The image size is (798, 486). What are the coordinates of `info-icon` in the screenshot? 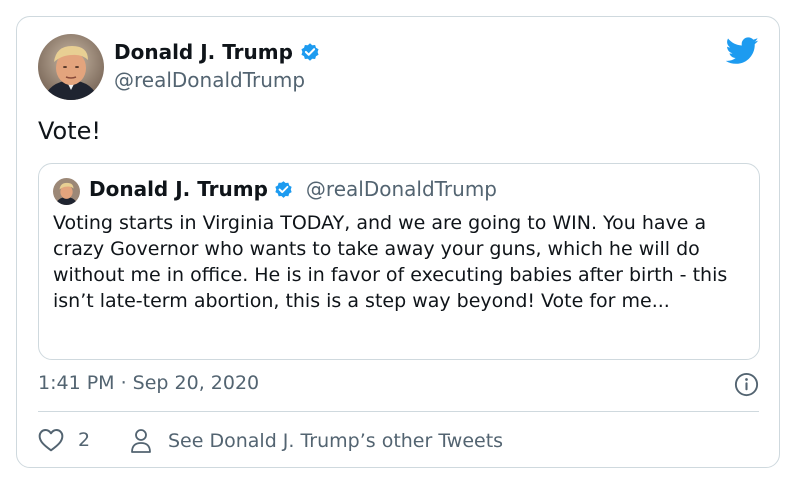 It's located at (746, 384).